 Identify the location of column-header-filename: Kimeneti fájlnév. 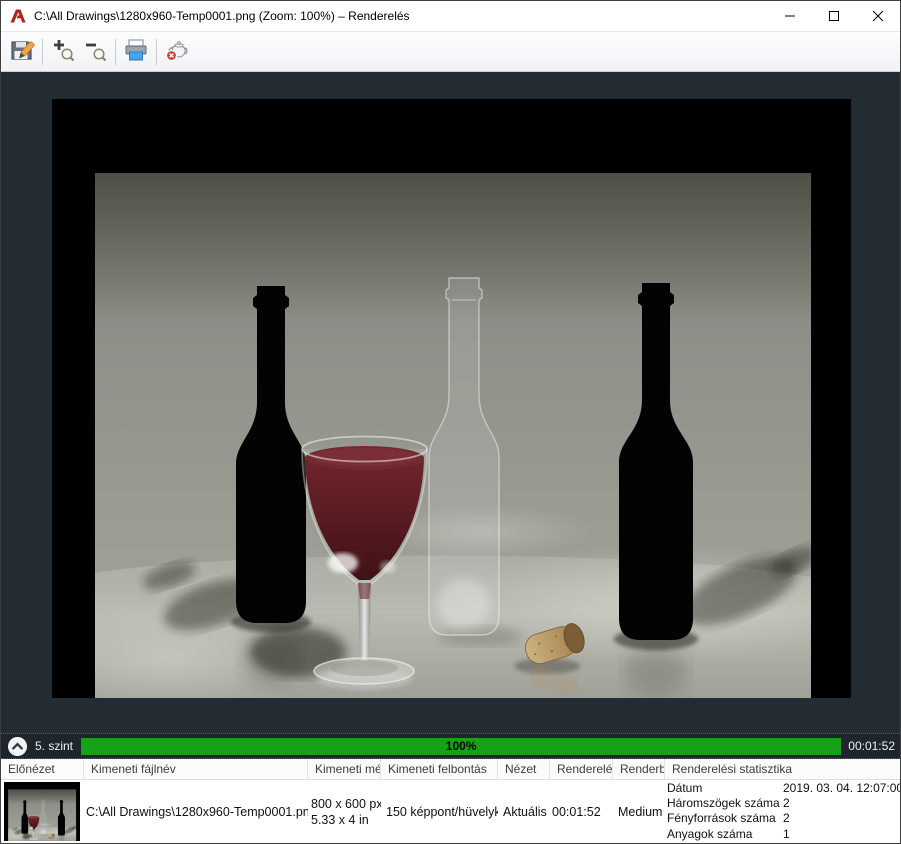
(196, 769).